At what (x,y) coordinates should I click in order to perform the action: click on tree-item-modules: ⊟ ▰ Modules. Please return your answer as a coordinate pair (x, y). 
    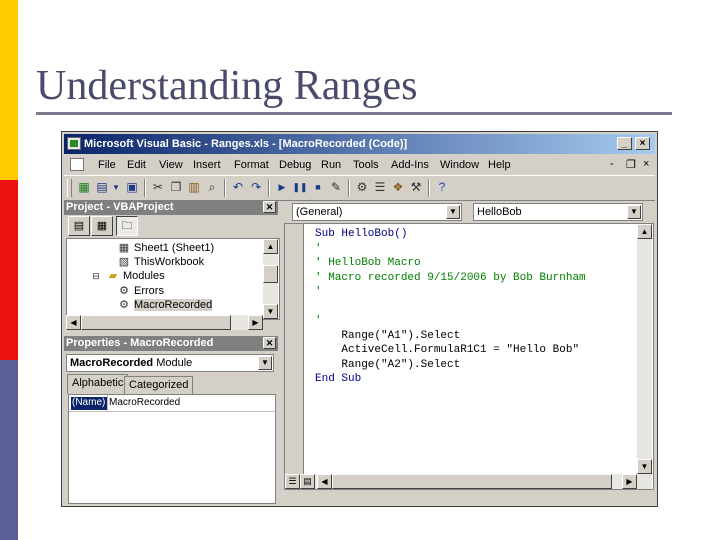
    Looking at the image, I should click on (126, 275).